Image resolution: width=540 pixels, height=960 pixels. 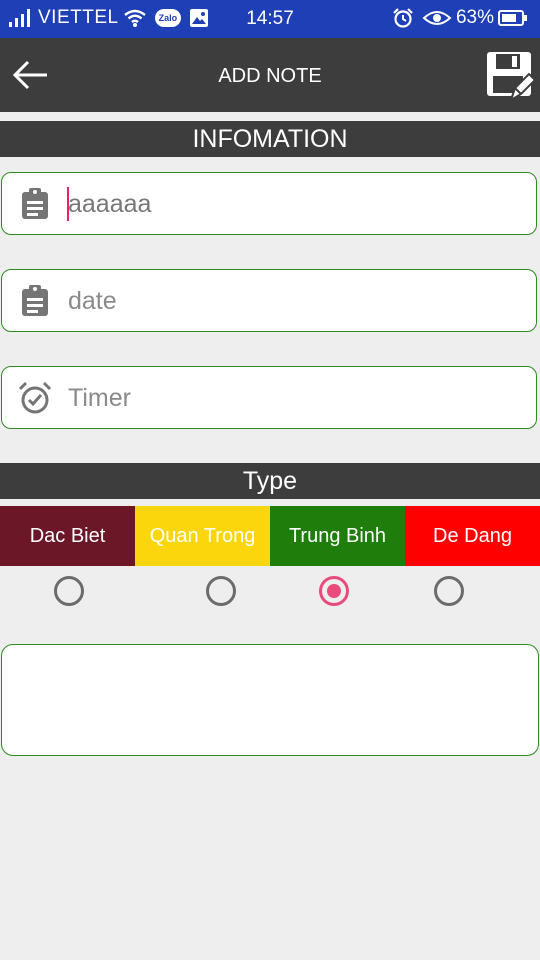 I want to click on type-de-dang: De Dang, so click(x=472, y=536).